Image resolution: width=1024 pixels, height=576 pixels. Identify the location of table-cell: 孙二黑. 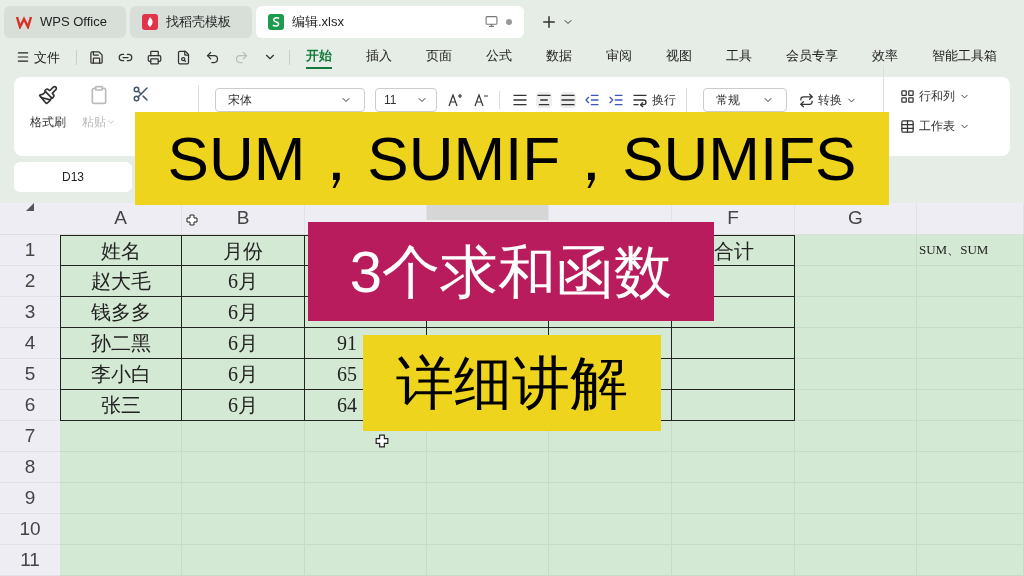
(121, 343).